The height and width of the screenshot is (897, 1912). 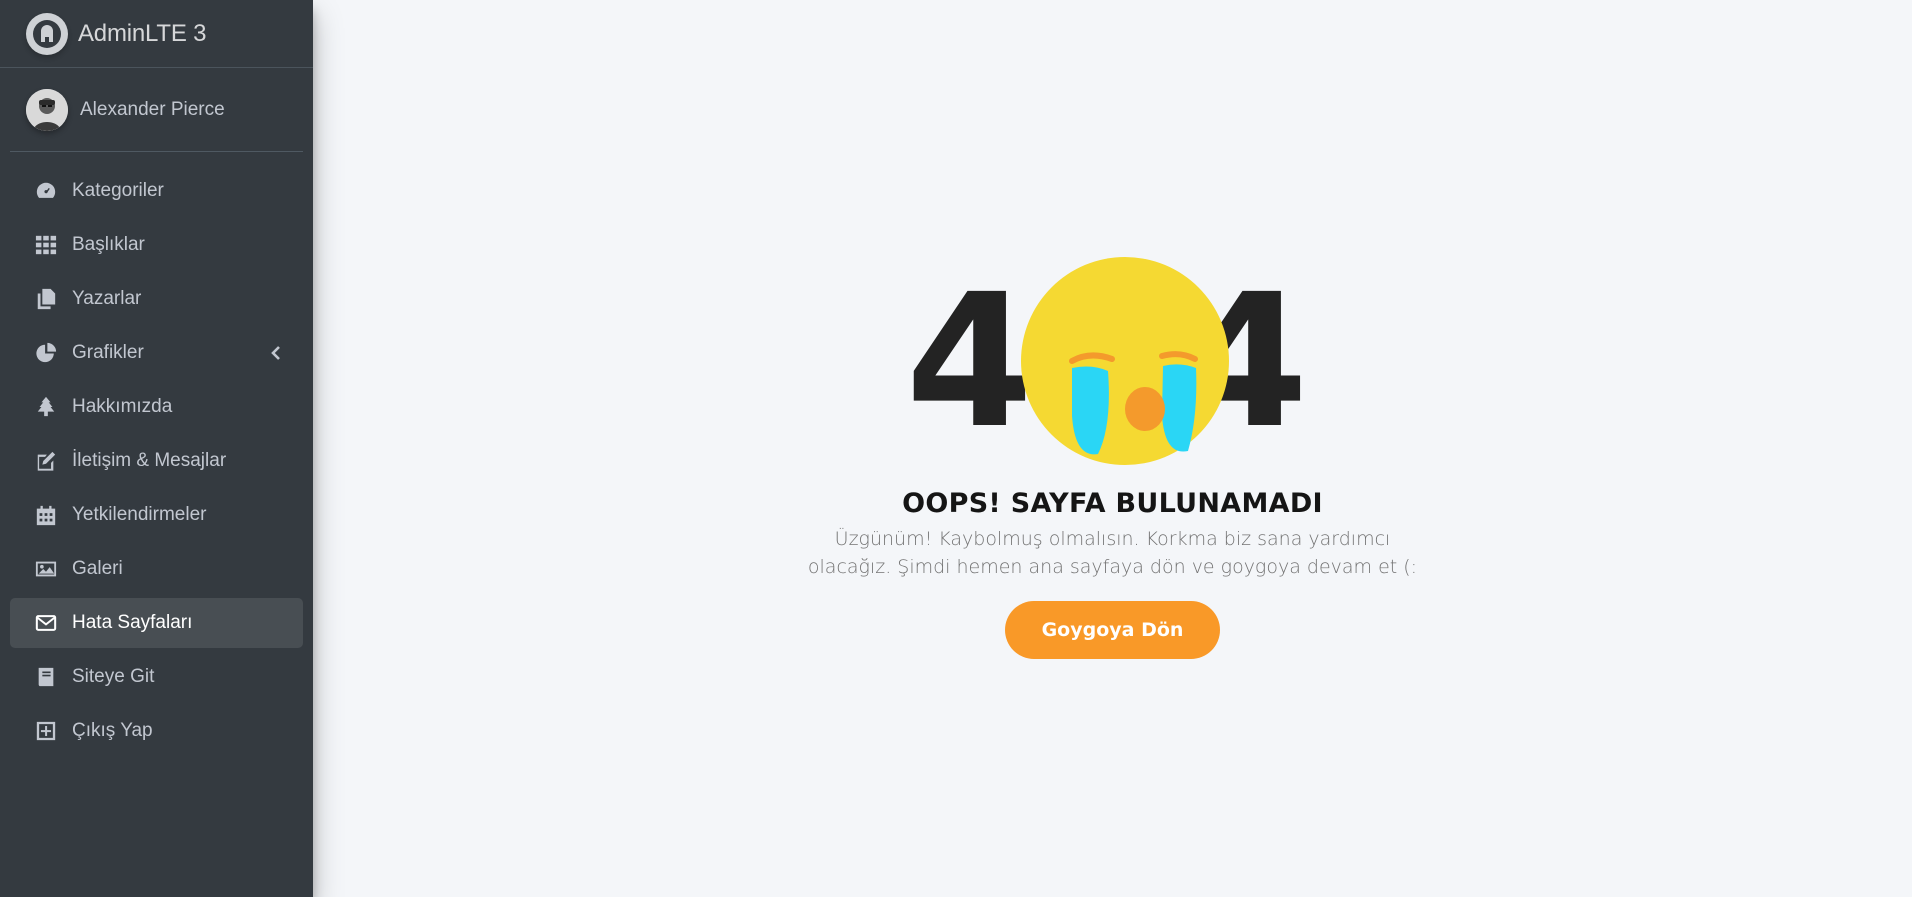 What do you see at coordinates (1112, 503) in the screenshot?
I see `error-title: OOPS! SAYFA BULUNAMADI` at bounding box center [1112, 503].